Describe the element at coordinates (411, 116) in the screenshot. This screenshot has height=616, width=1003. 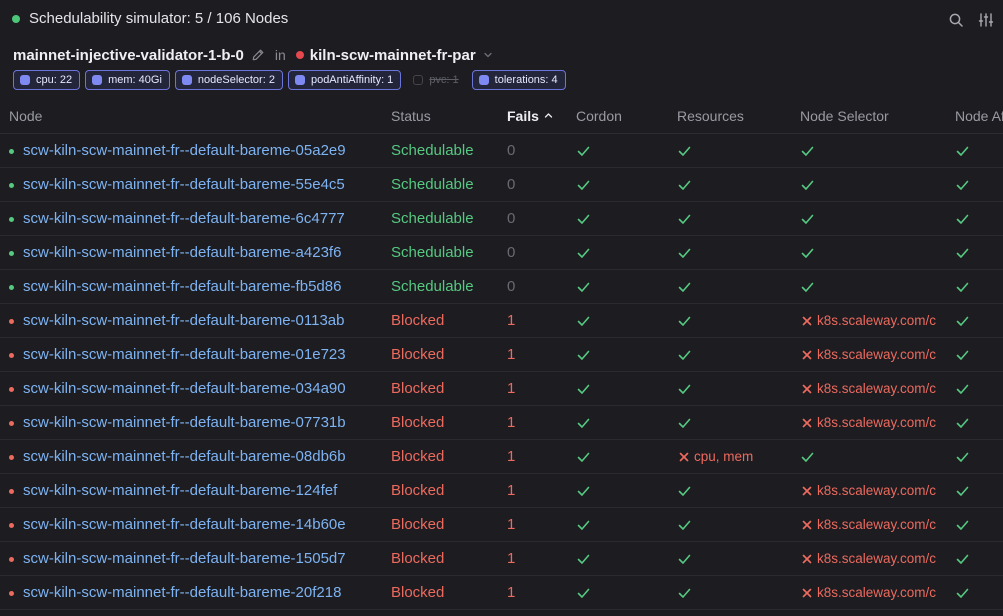
I see `column-header-status: Status` at that location.